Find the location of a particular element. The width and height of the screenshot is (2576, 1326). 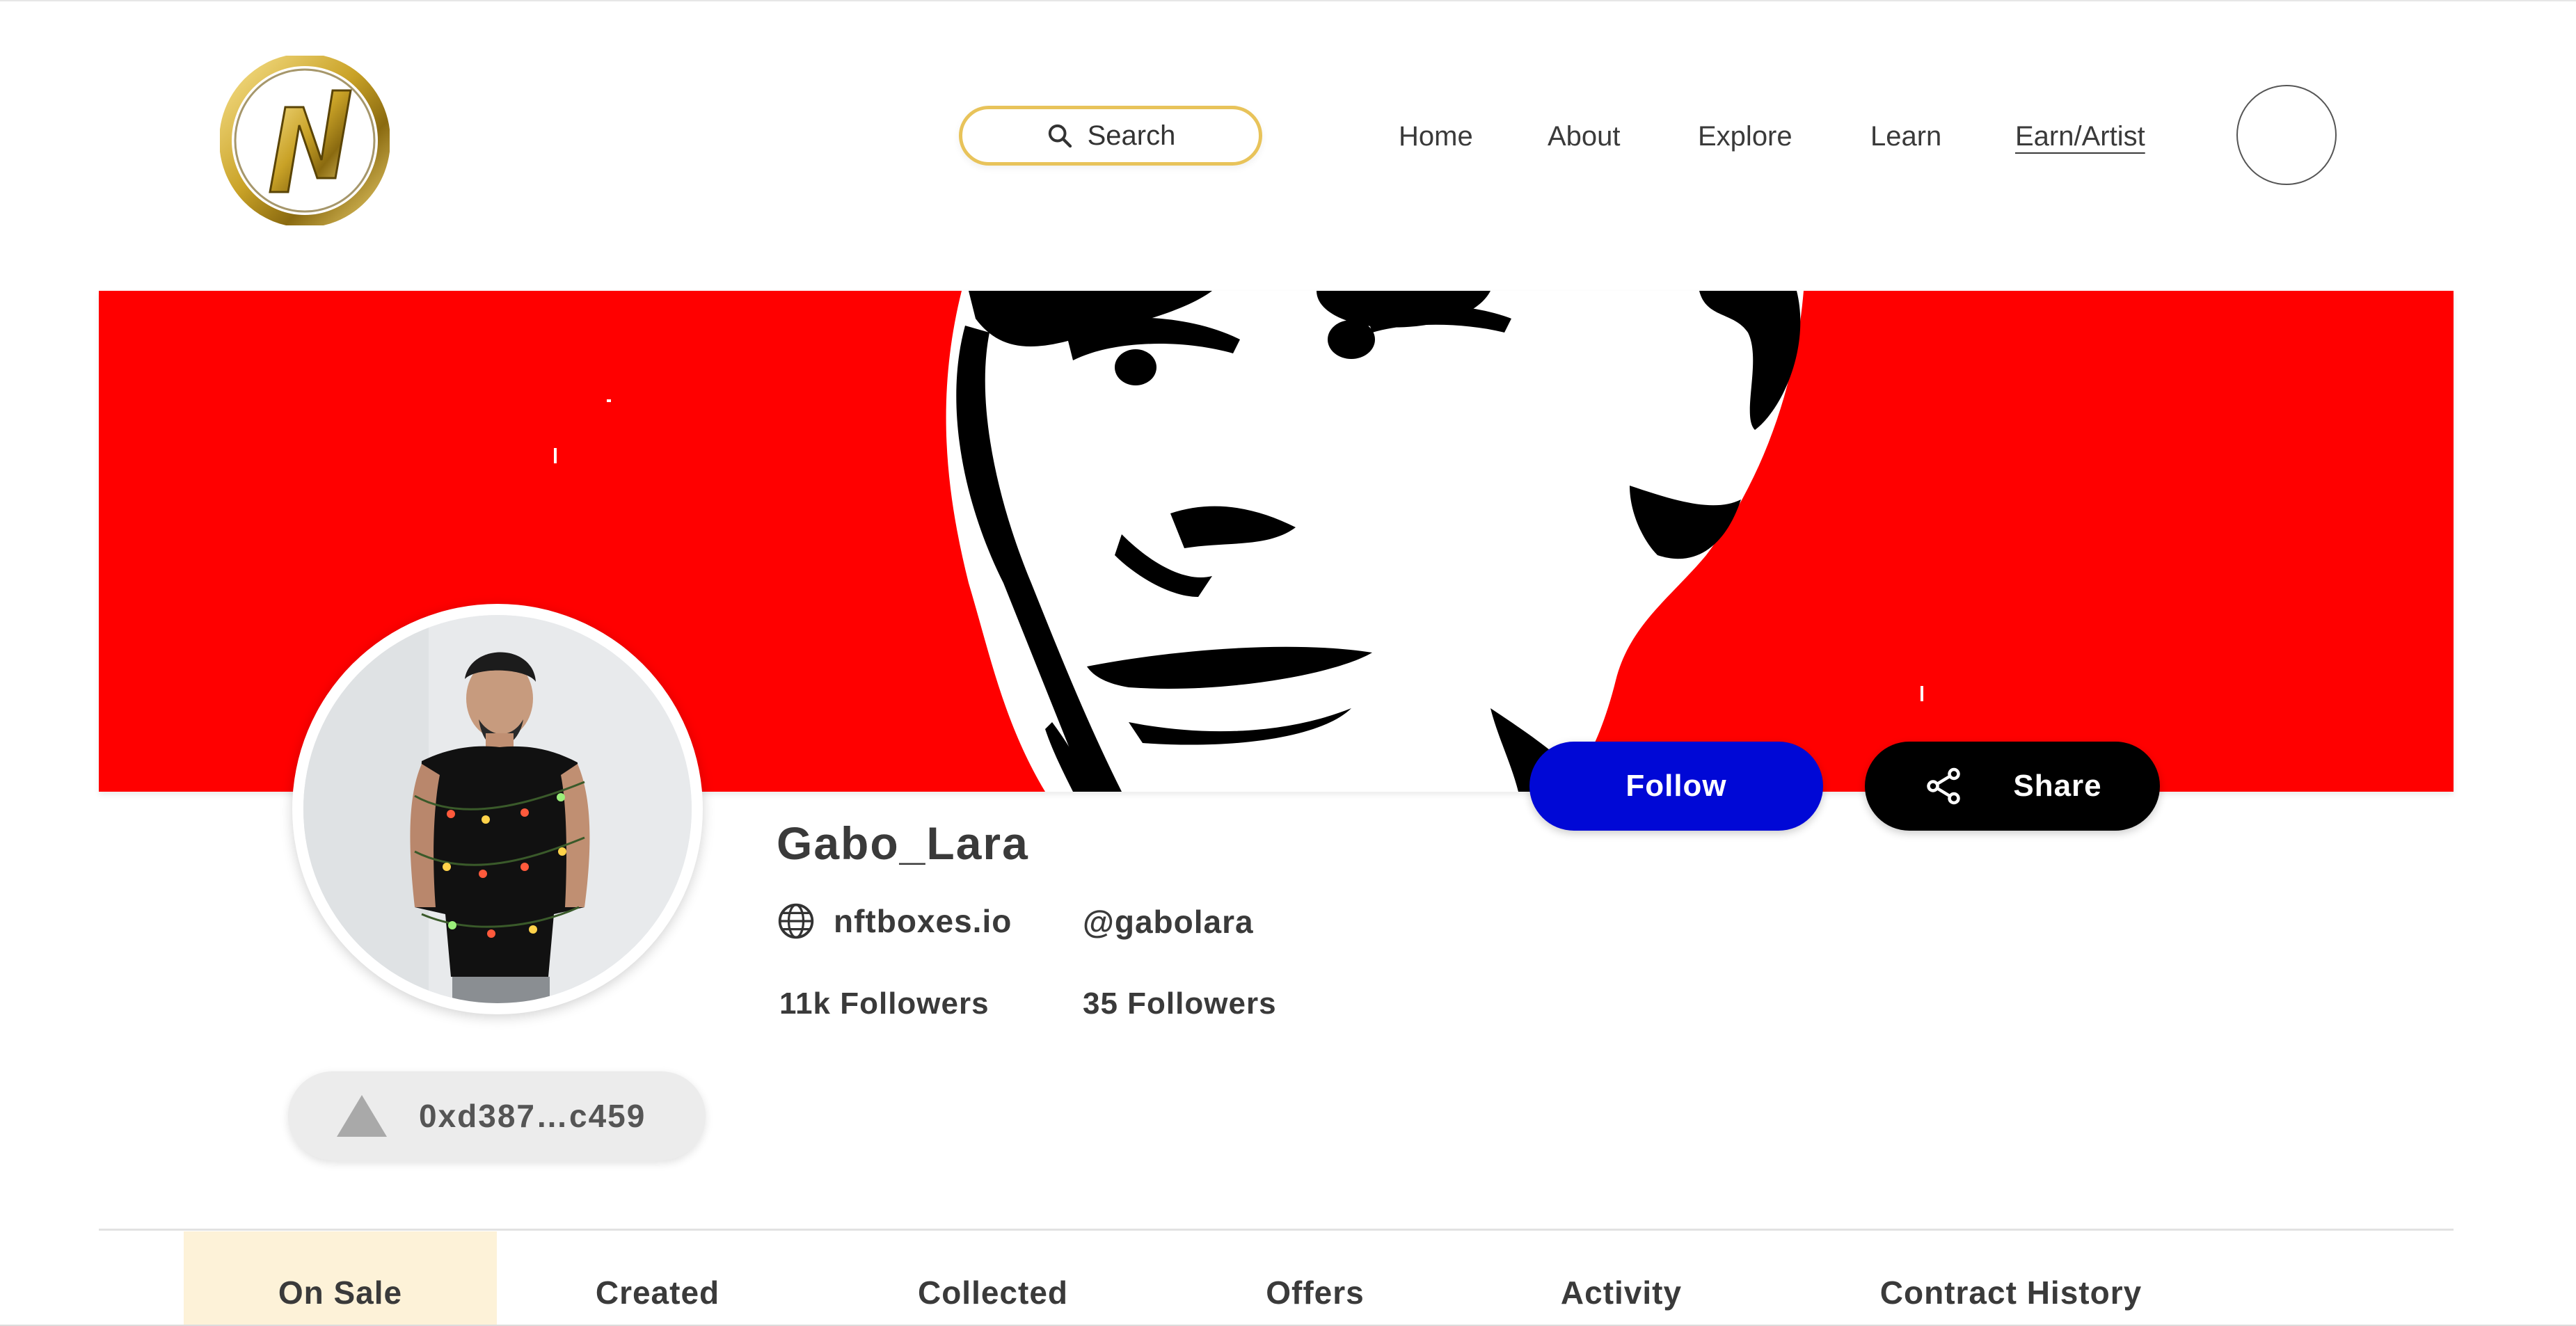

tab-offers: Offers is located at coordinates (1315, 1278).